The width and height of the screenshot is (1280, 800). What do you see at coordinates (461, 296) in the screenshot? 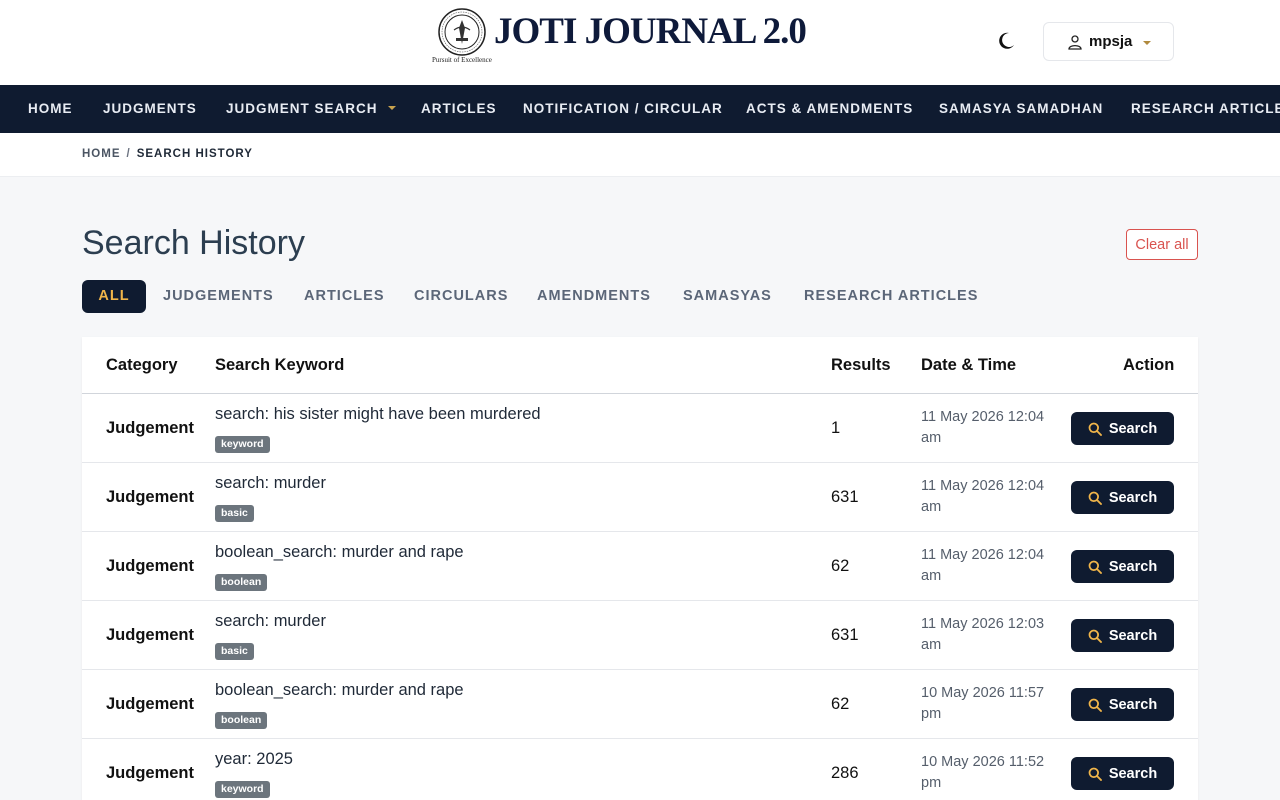
I see `tab-circulars: CIRCULARS` at bounding box center [461, 296].